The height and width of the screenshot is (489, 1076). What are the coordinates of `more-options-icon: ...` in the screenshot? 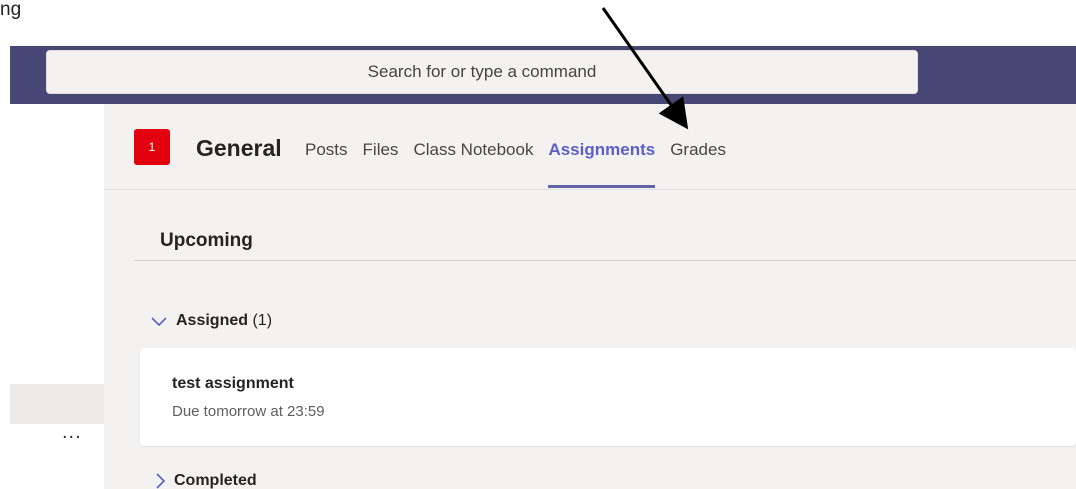 It's located at (72, 432).